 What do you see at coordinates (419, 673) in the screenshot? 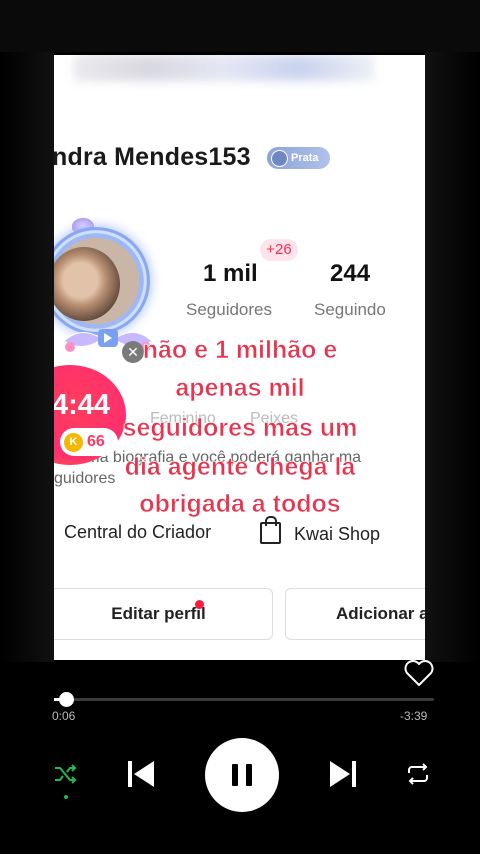
I see `heart-icon` at bounding box center [419, 673].